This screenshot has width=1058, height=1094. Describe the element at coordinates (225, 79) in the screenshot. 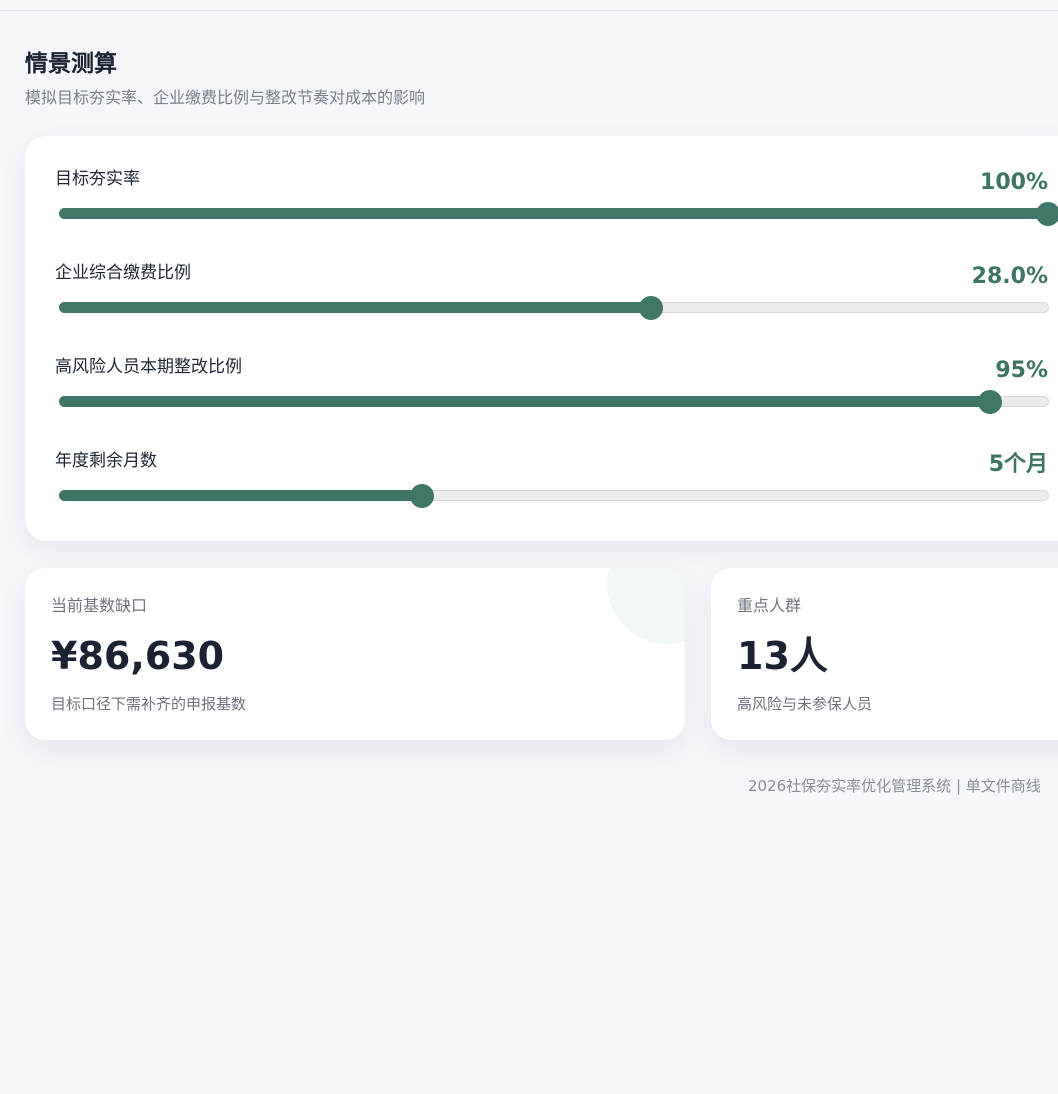

I see `section-header: 情景测算 模拟目标夯实率、企业缴费比例与整改节奏对成本的影响` at that location.